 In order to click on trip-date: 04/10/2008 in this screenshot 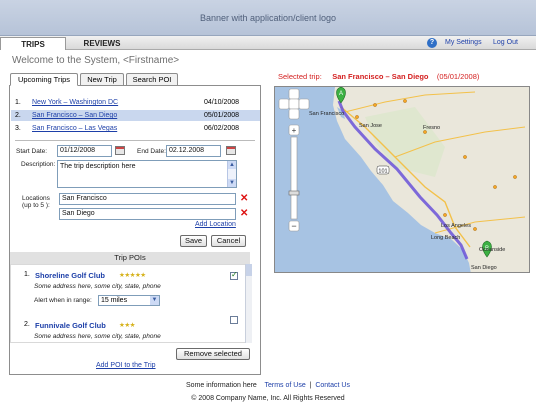, I will do `click(222, 102)`.